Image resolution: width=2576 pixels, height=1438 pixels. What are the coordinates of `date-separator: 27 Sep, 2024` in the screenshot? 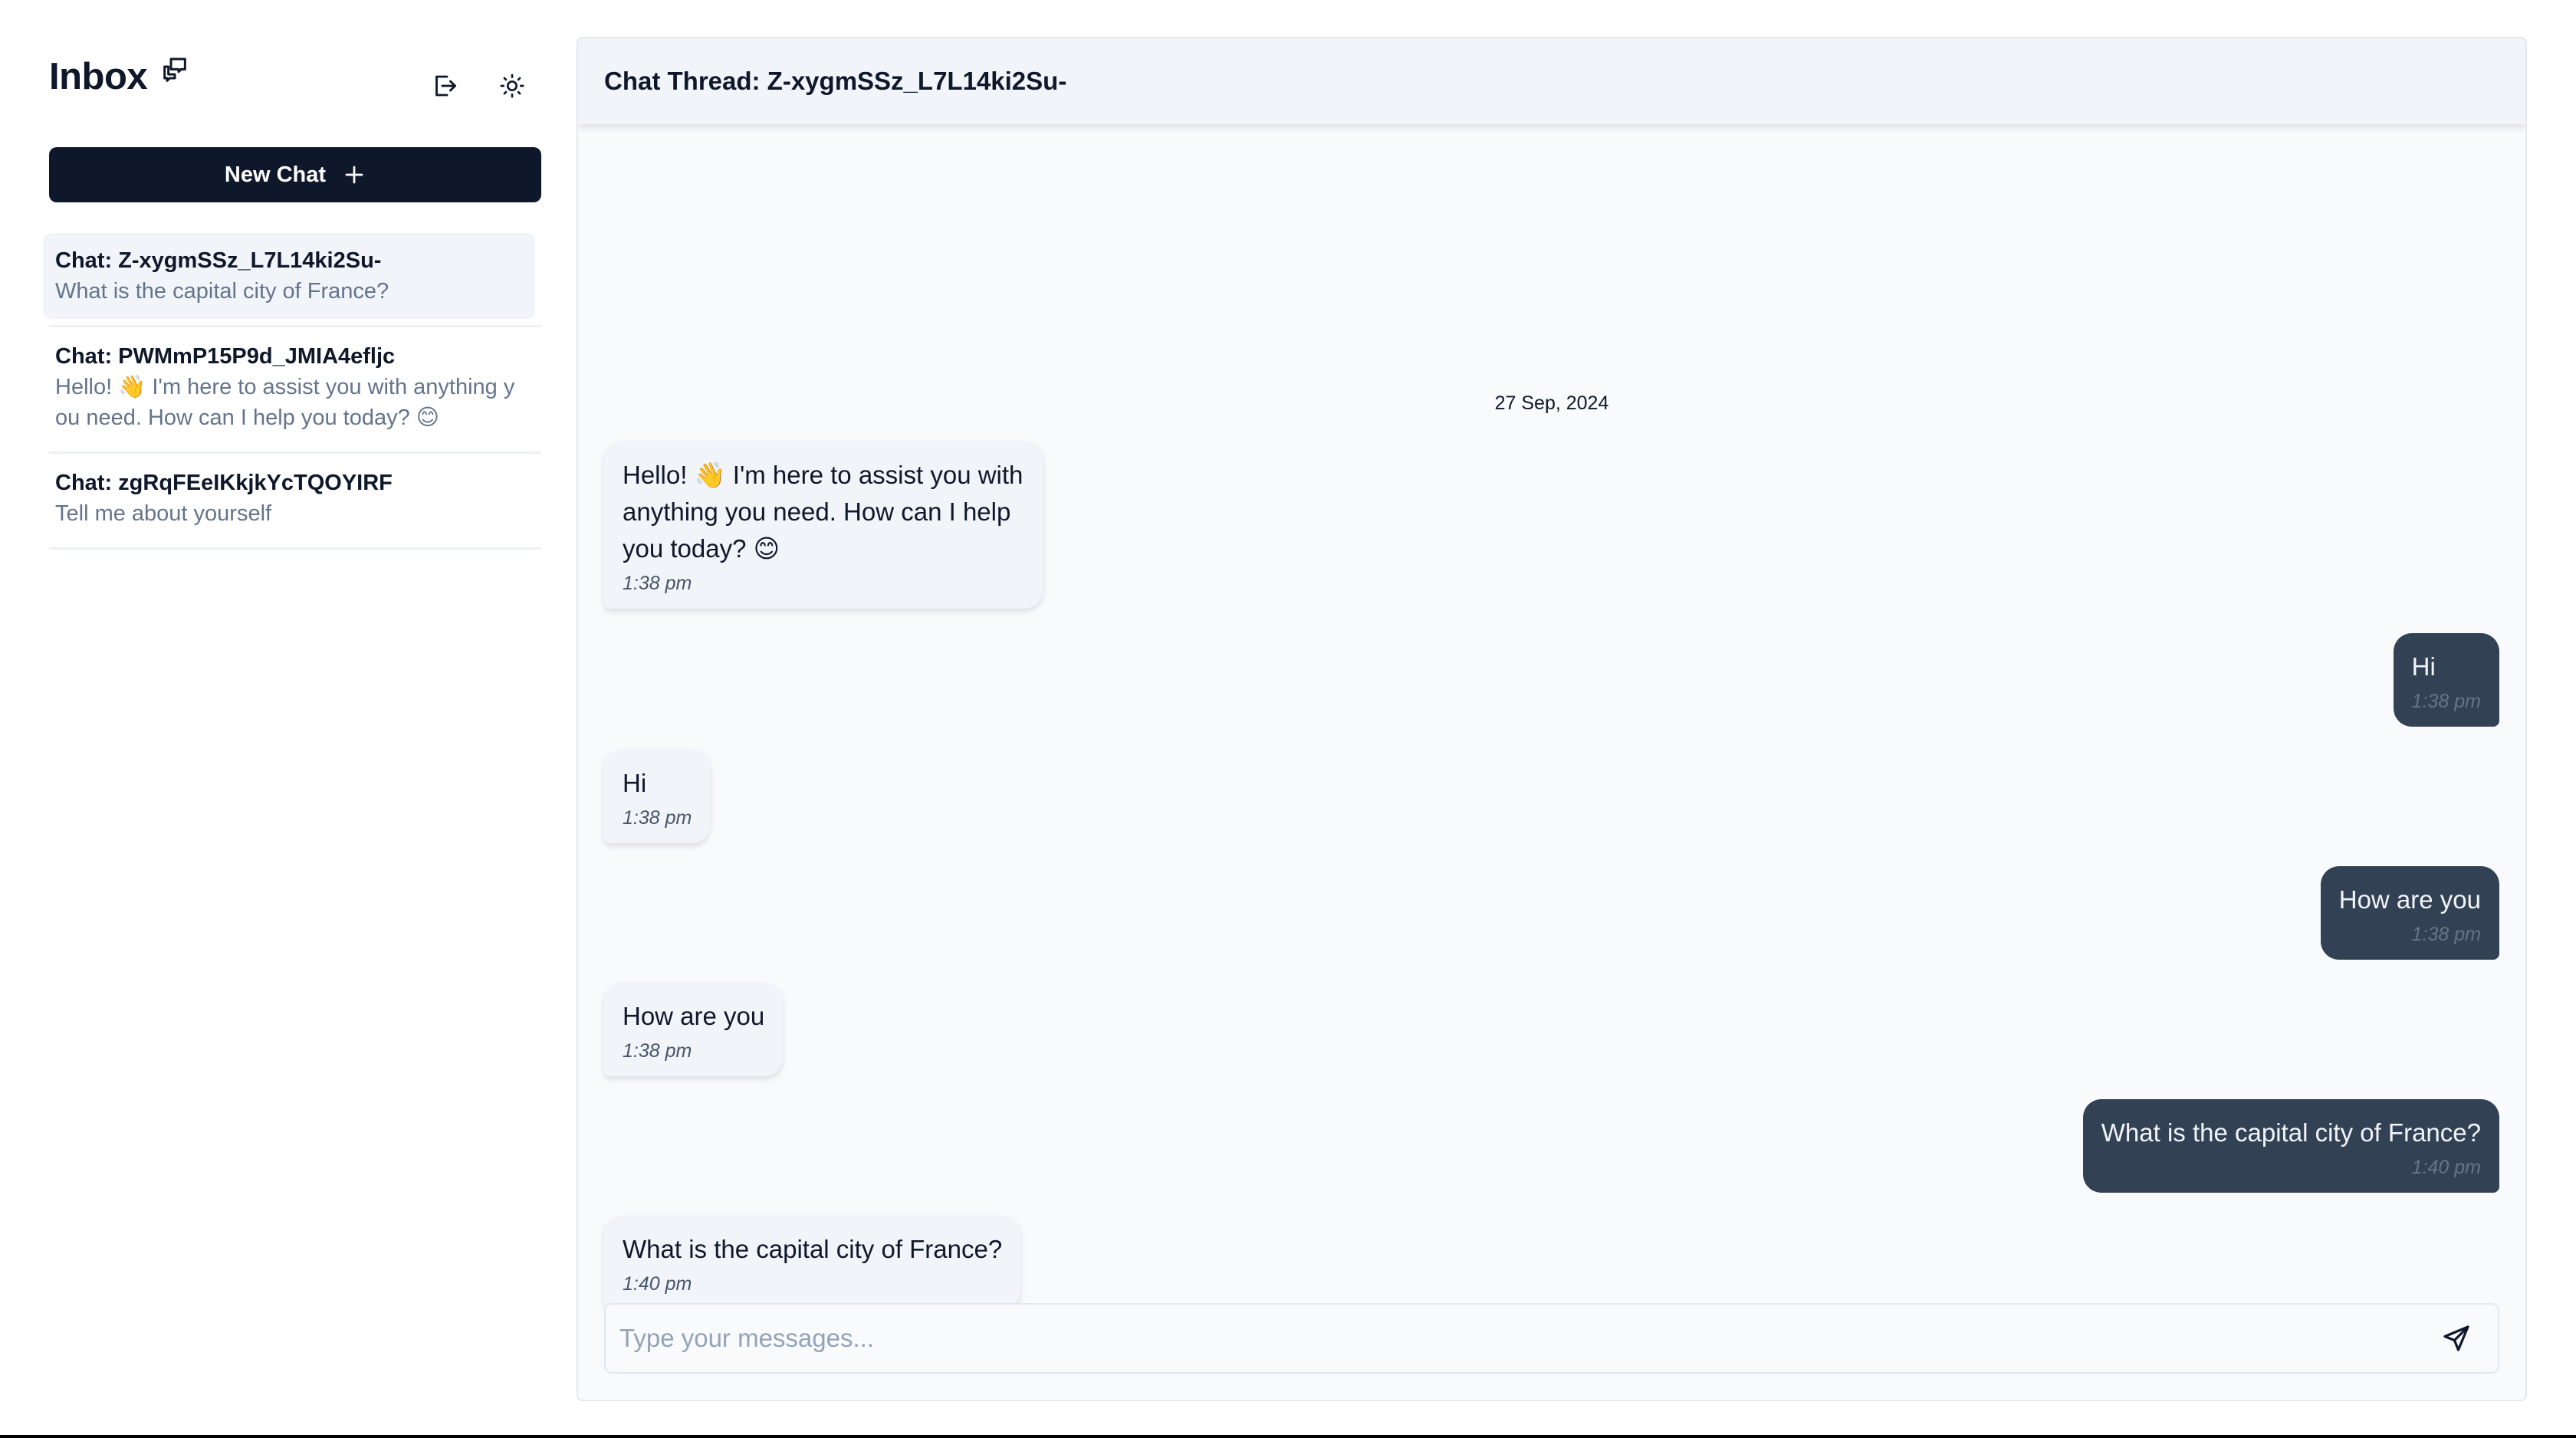 It's located at (1551, 403).